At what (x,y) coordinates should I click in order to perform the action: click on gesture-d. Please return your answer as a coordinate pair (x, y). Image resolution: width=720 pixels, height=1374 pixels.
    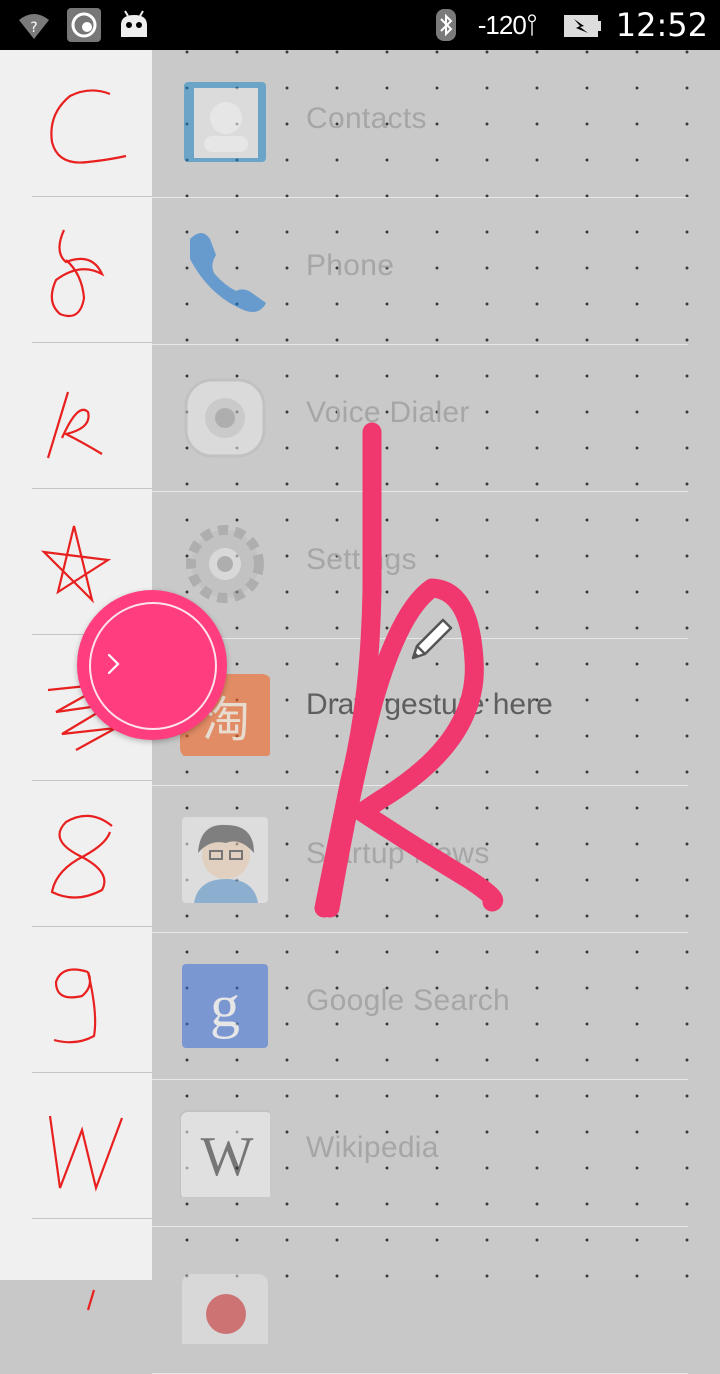
    Looking at the image, I should click on (92, 269).